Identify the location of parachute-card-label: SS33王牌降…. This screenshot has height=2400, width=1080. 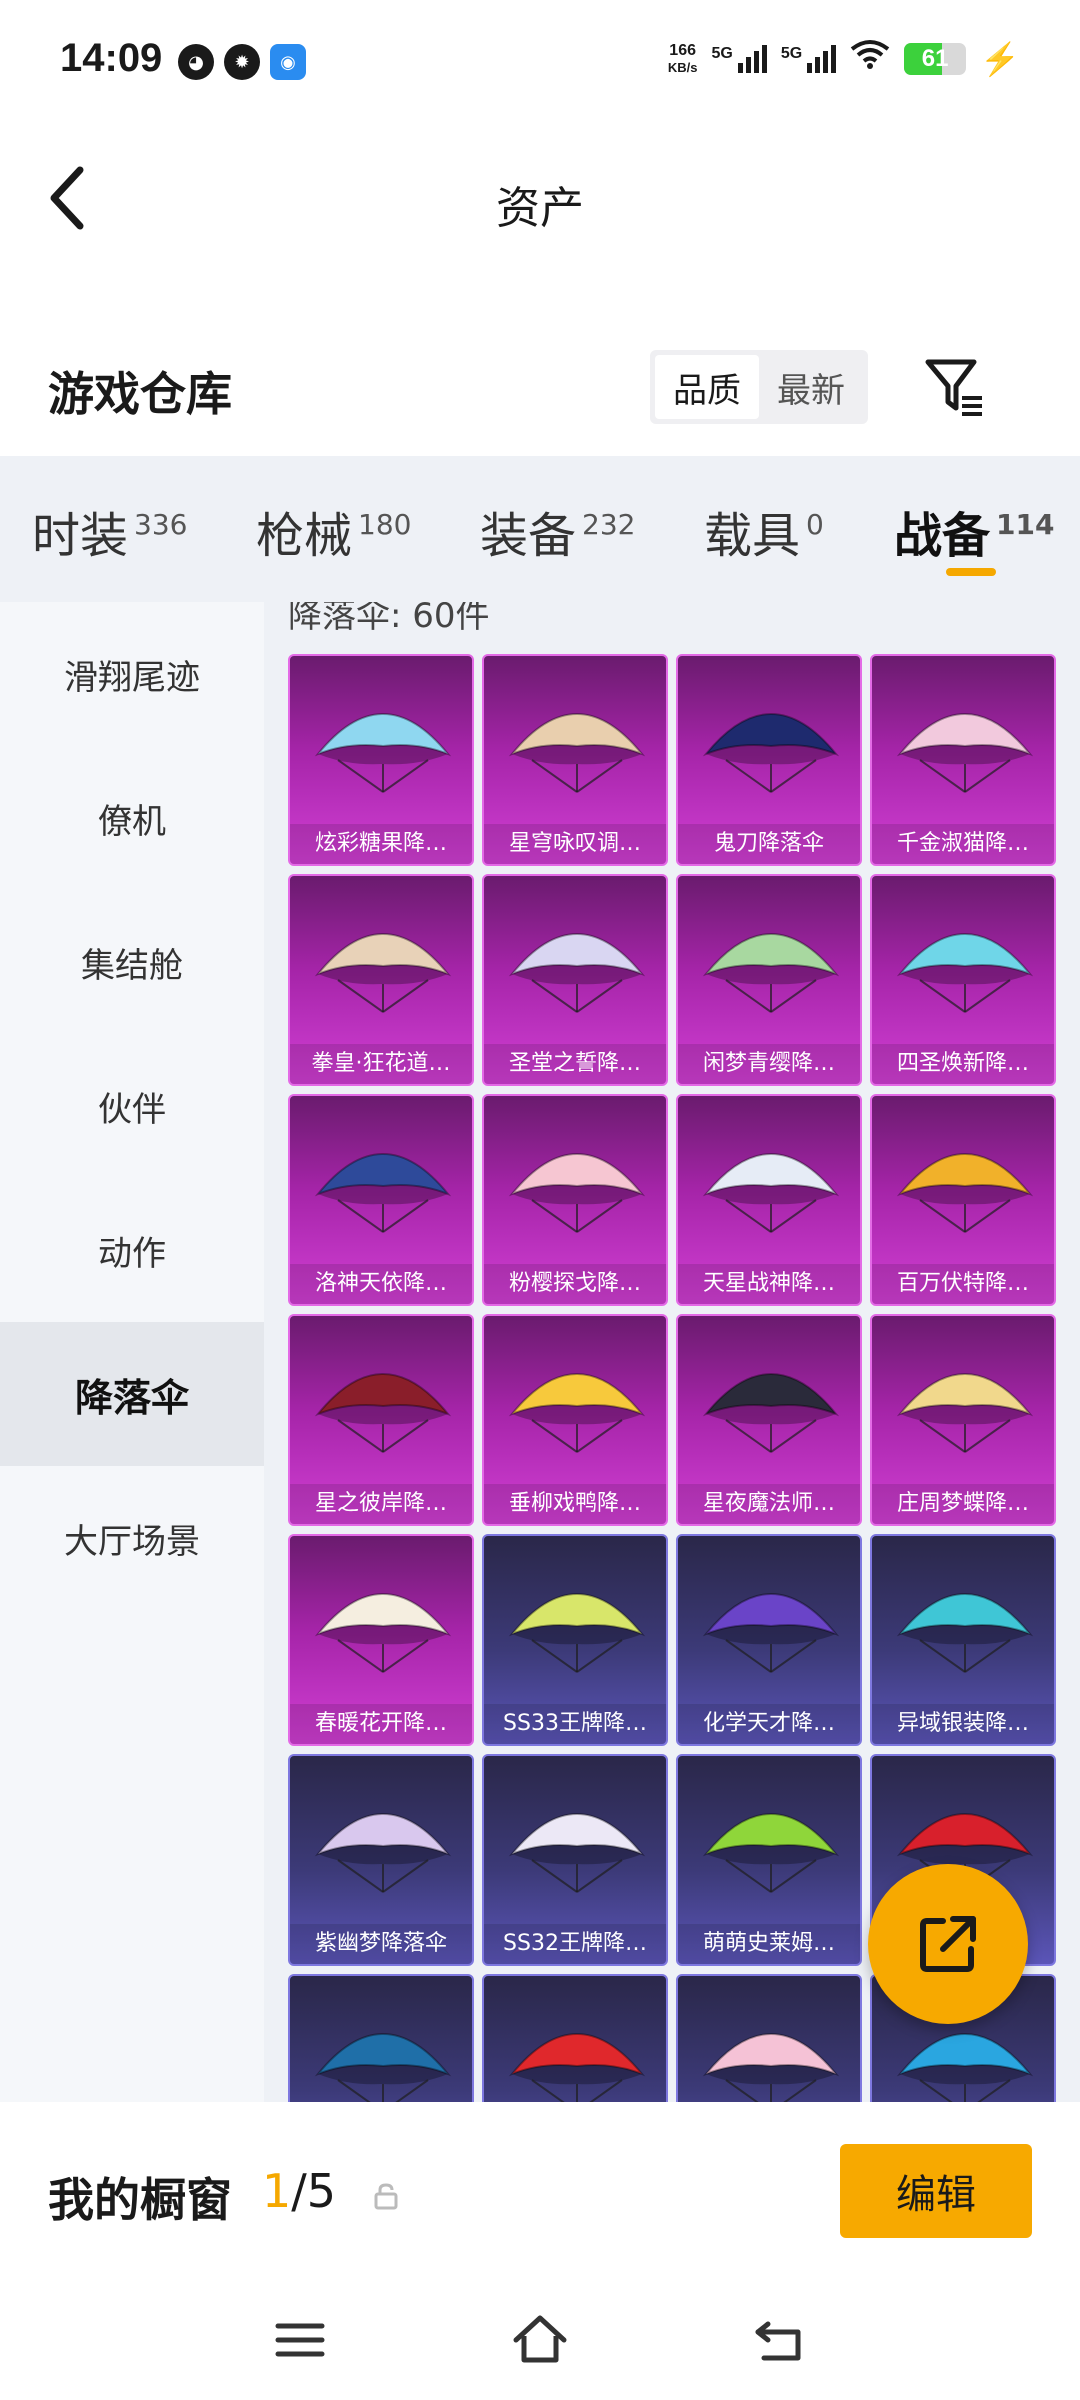
(575, 1724).